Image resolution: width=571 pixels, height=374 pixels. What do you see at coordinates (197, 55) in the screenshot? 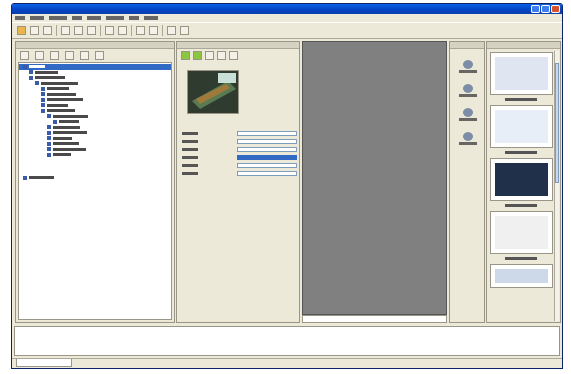
I see `forward-icon` at bounding box center [197, 55].